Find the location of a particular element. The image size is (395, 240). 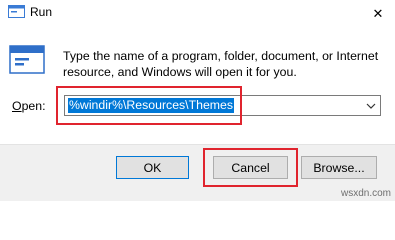

input-highlight-box is located at coordinates (149, 105).